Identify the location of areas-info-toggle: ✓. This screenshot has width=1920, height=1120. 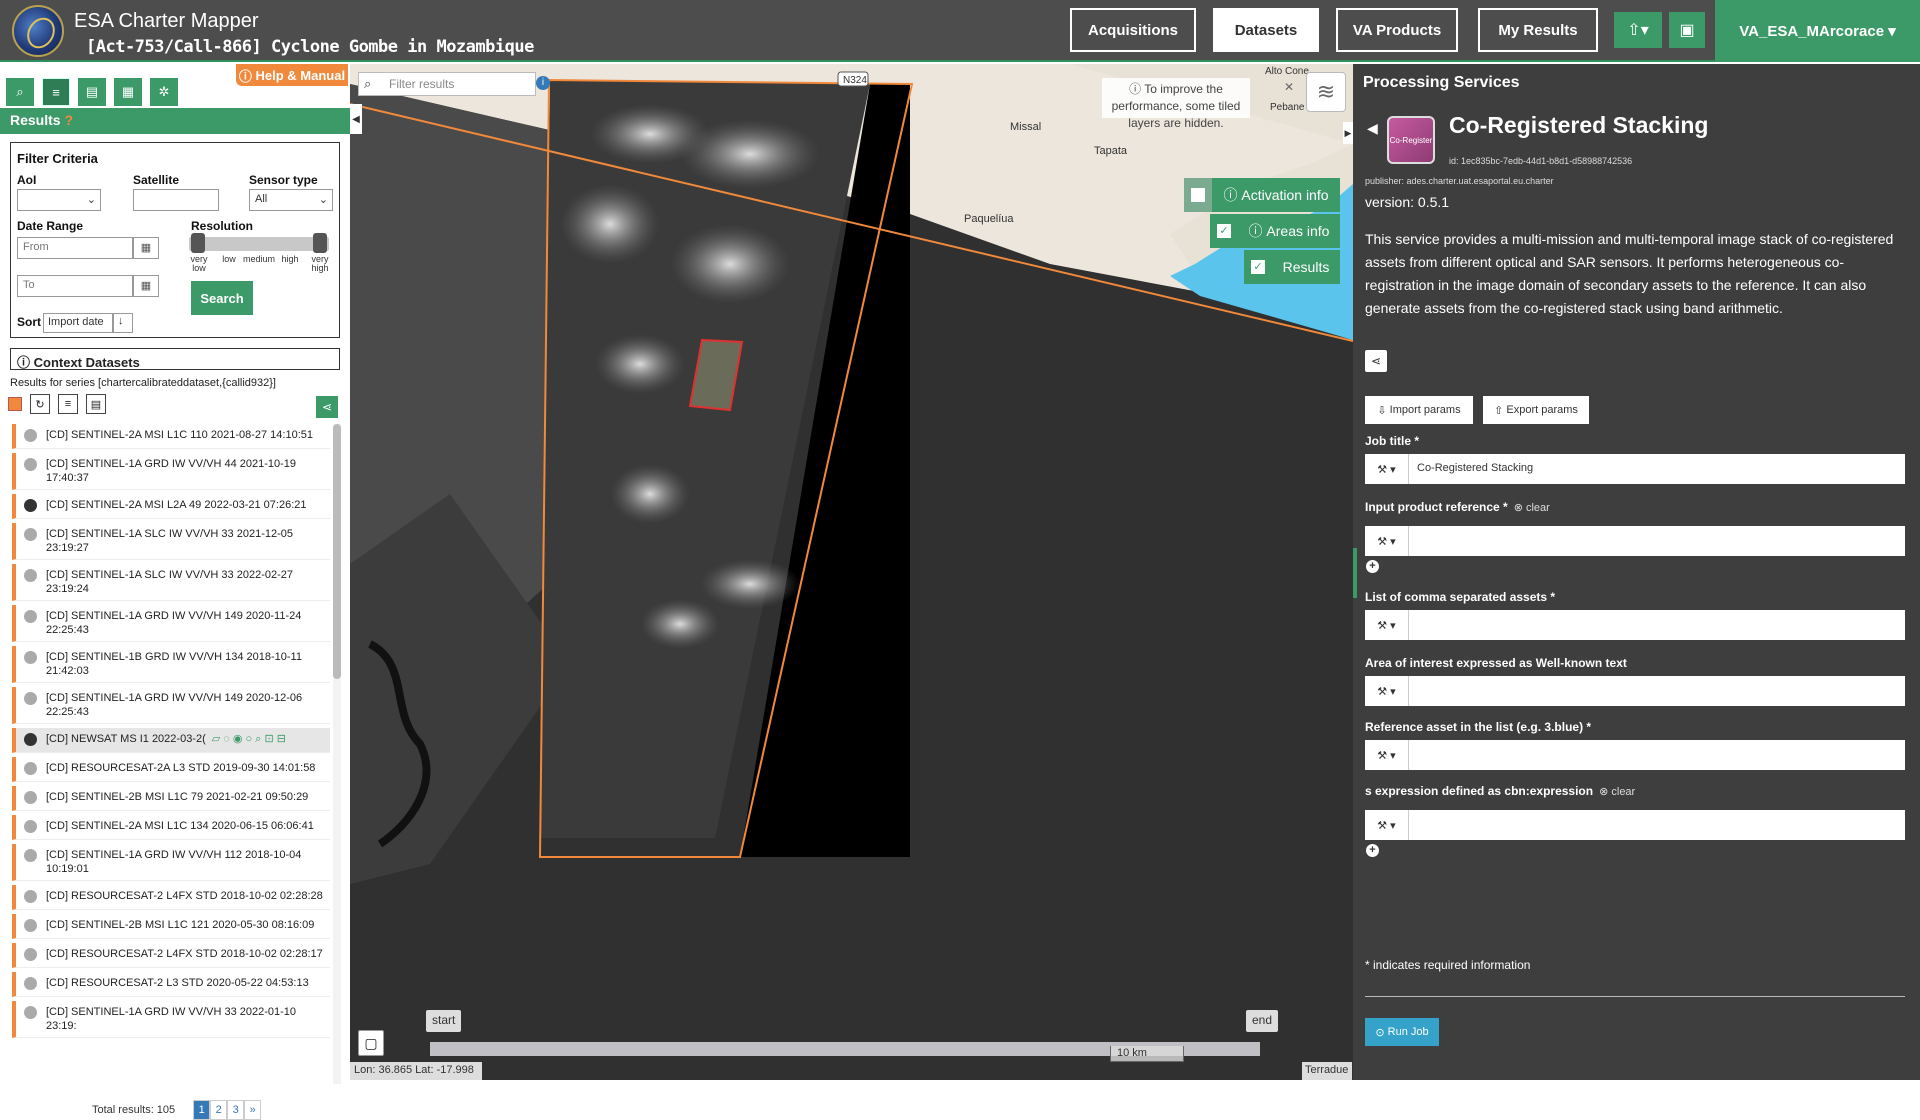
(1224, 231).